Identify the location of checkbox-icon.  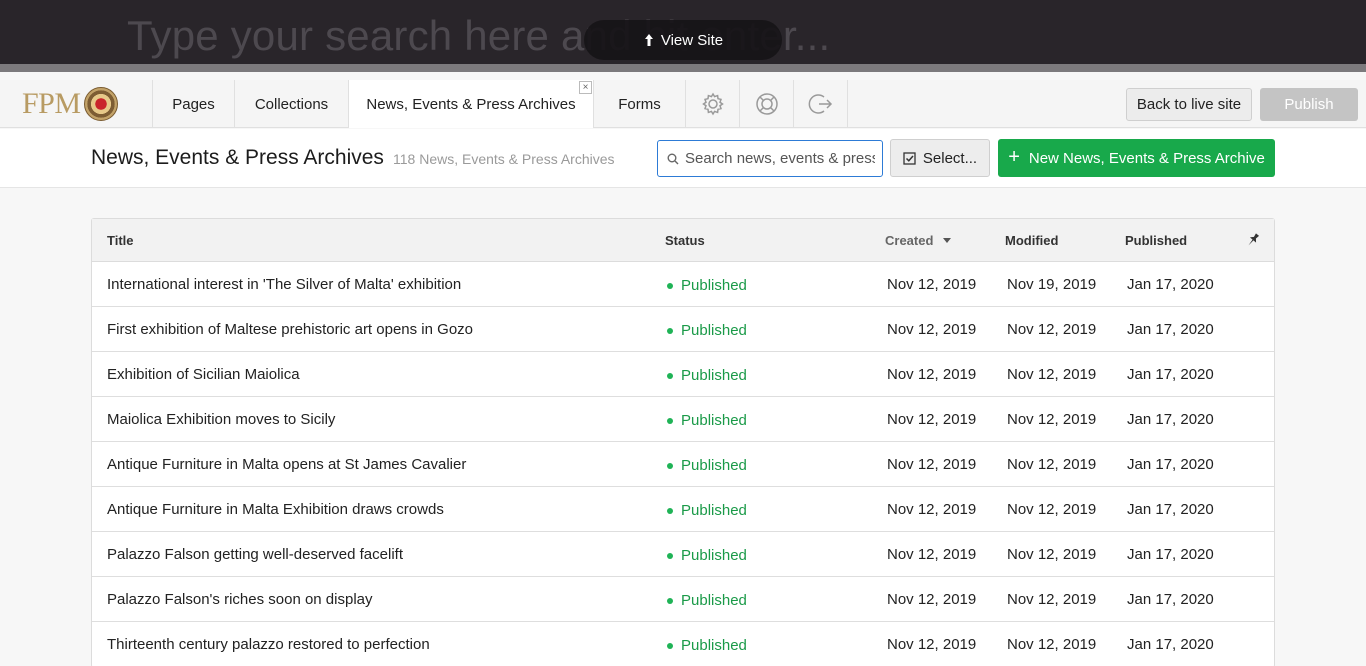
(909, 158).